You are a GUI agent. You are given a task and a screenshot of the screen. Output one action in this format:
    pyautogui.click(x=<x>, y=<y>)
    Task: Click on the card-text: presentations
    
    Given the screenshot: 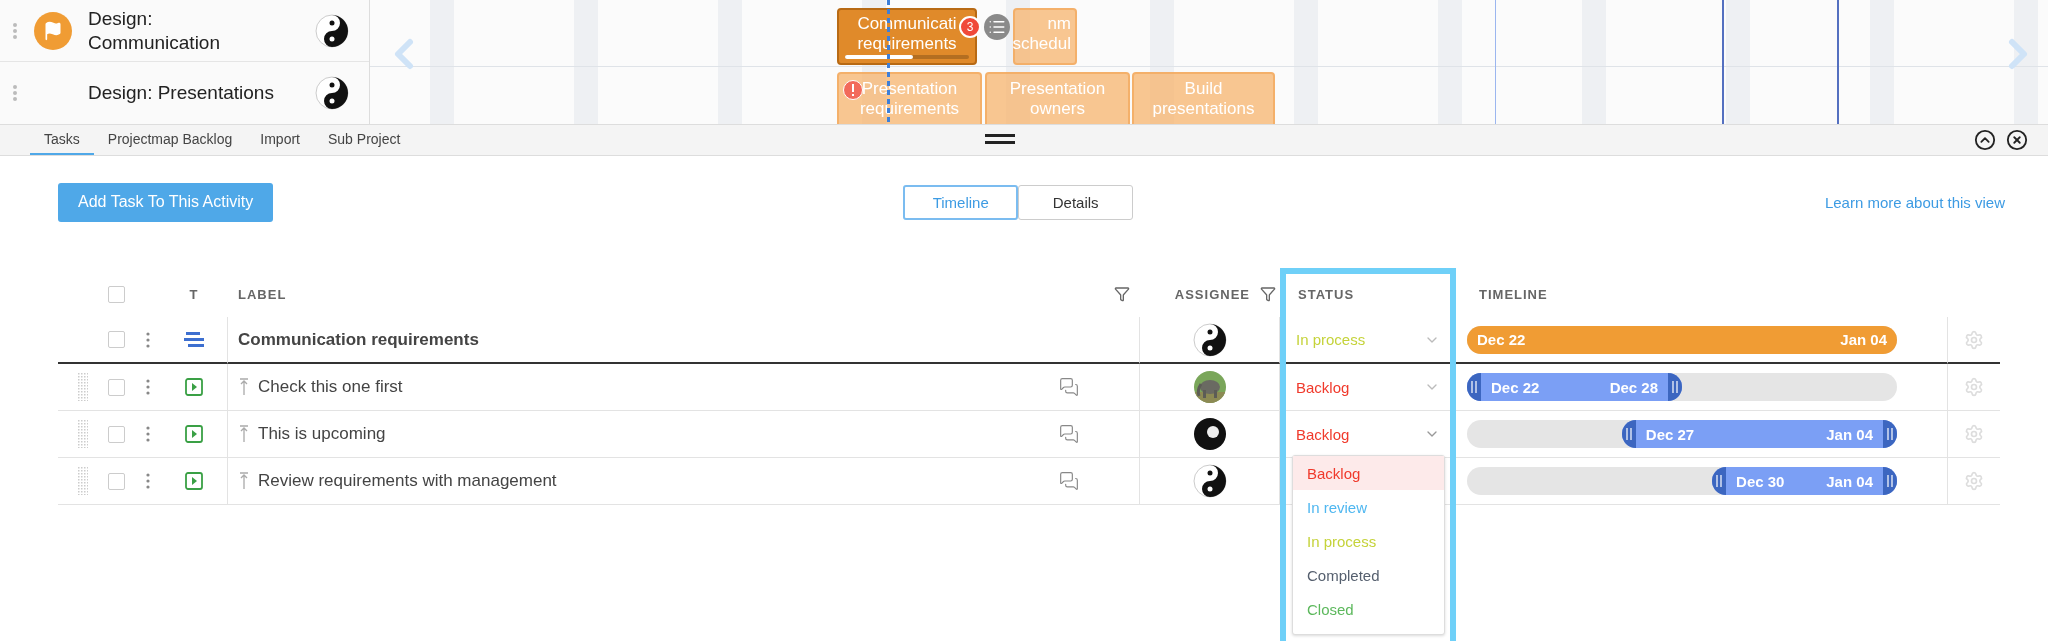 What is the action you would take?
    pyautogui.click(x=1203, y=109)
    